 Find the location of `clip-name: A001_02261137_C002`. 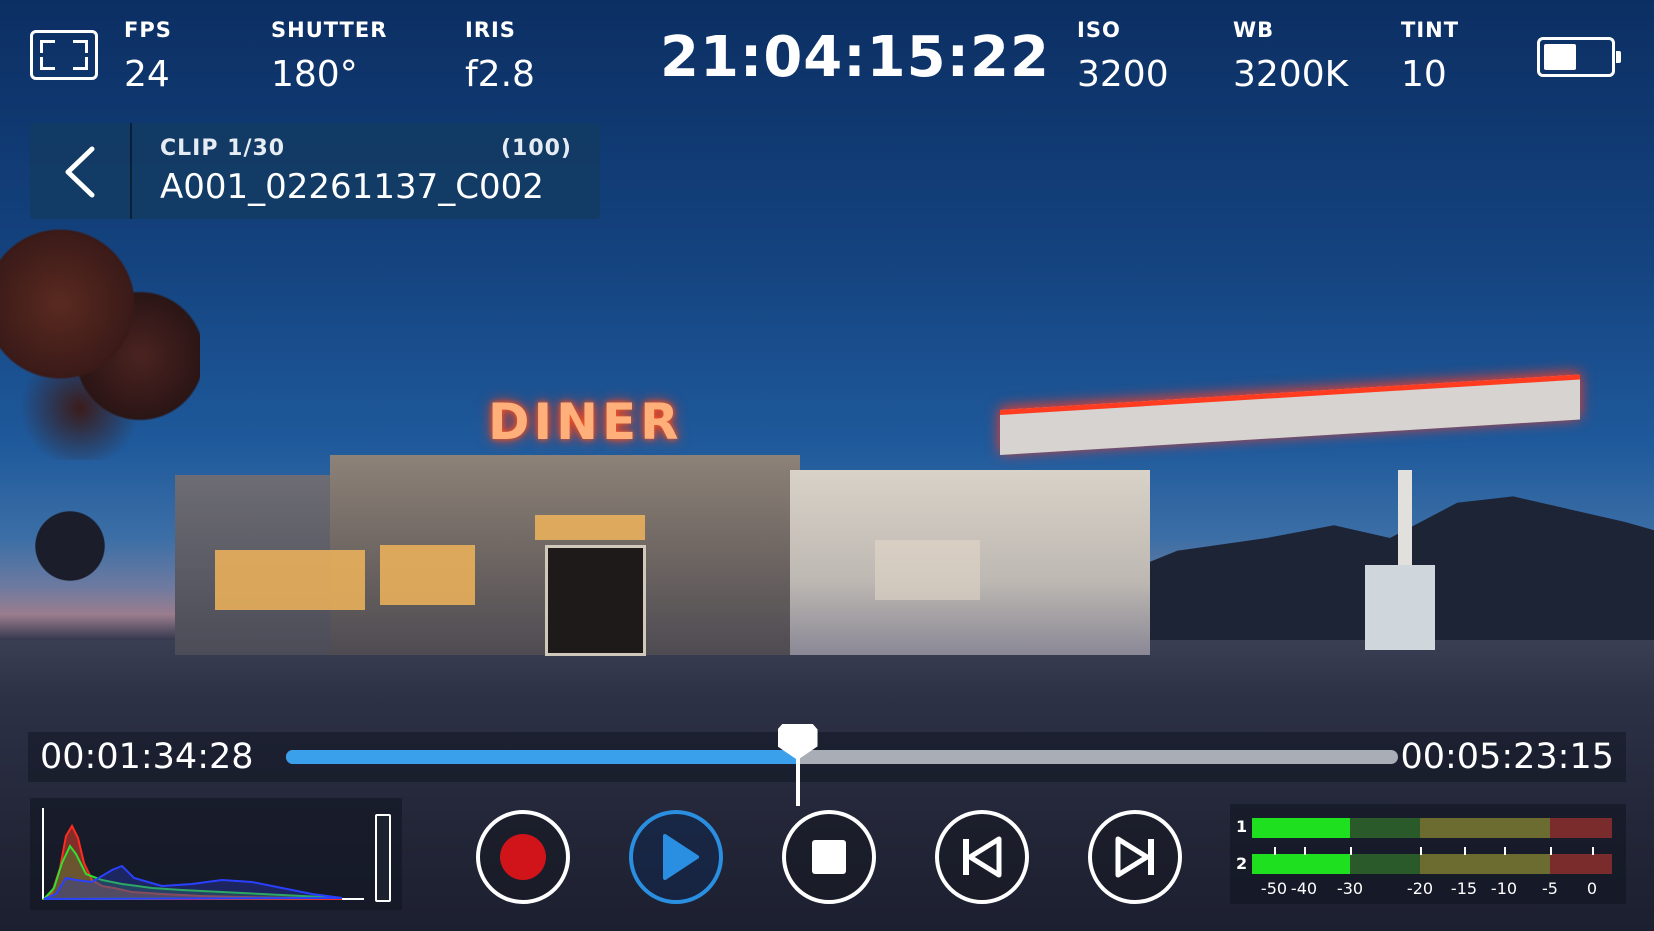

clip-name: A001_02261137_C002 is located at coordinates (352, 187).